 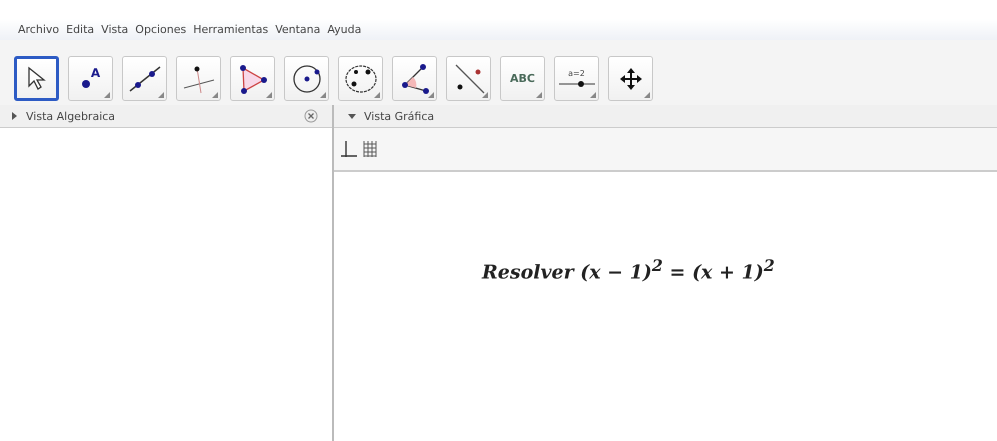 I want to click on menu-item: Opciones, so click(x=160, y=29).